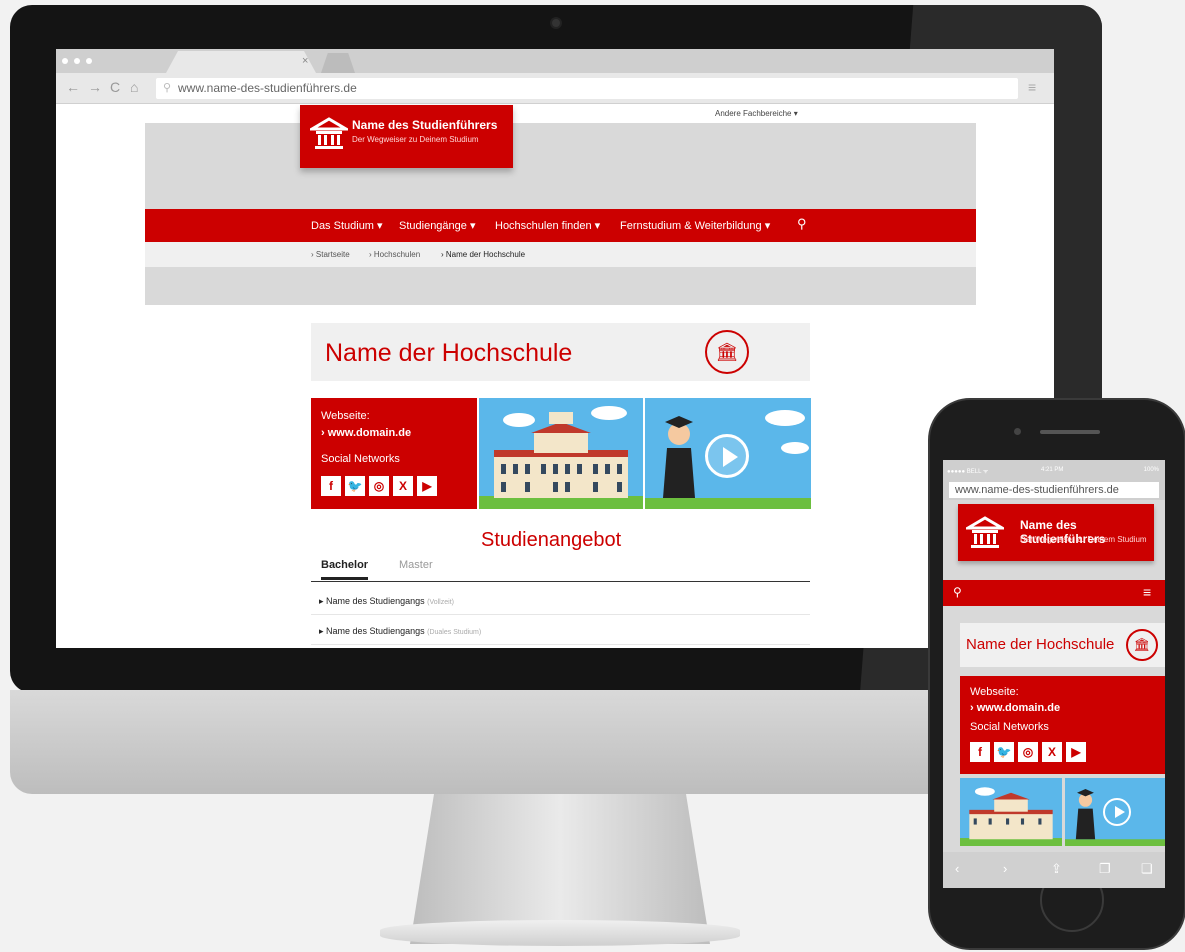  I want to click on nav-item-hochschulen: Hochschulen finden ▾, so click(547, 225).